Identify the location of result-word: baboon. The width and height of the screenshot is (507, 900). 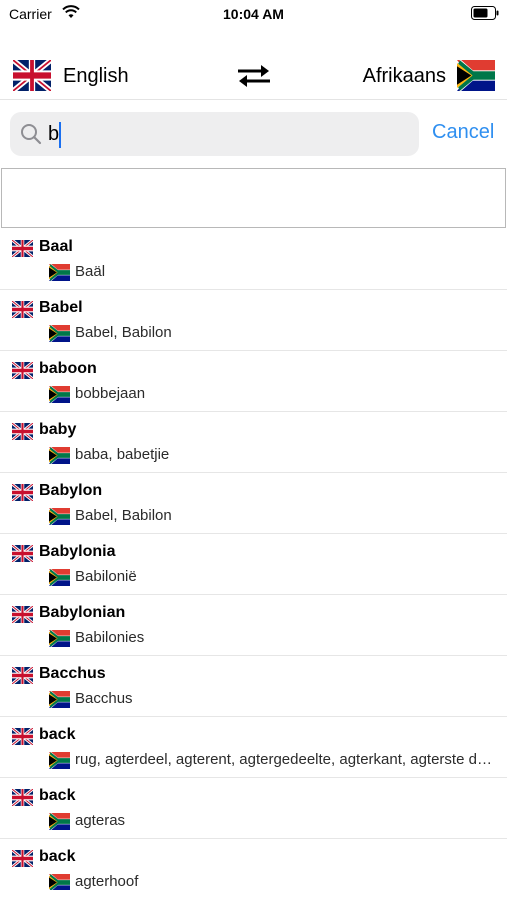
(68, 368).